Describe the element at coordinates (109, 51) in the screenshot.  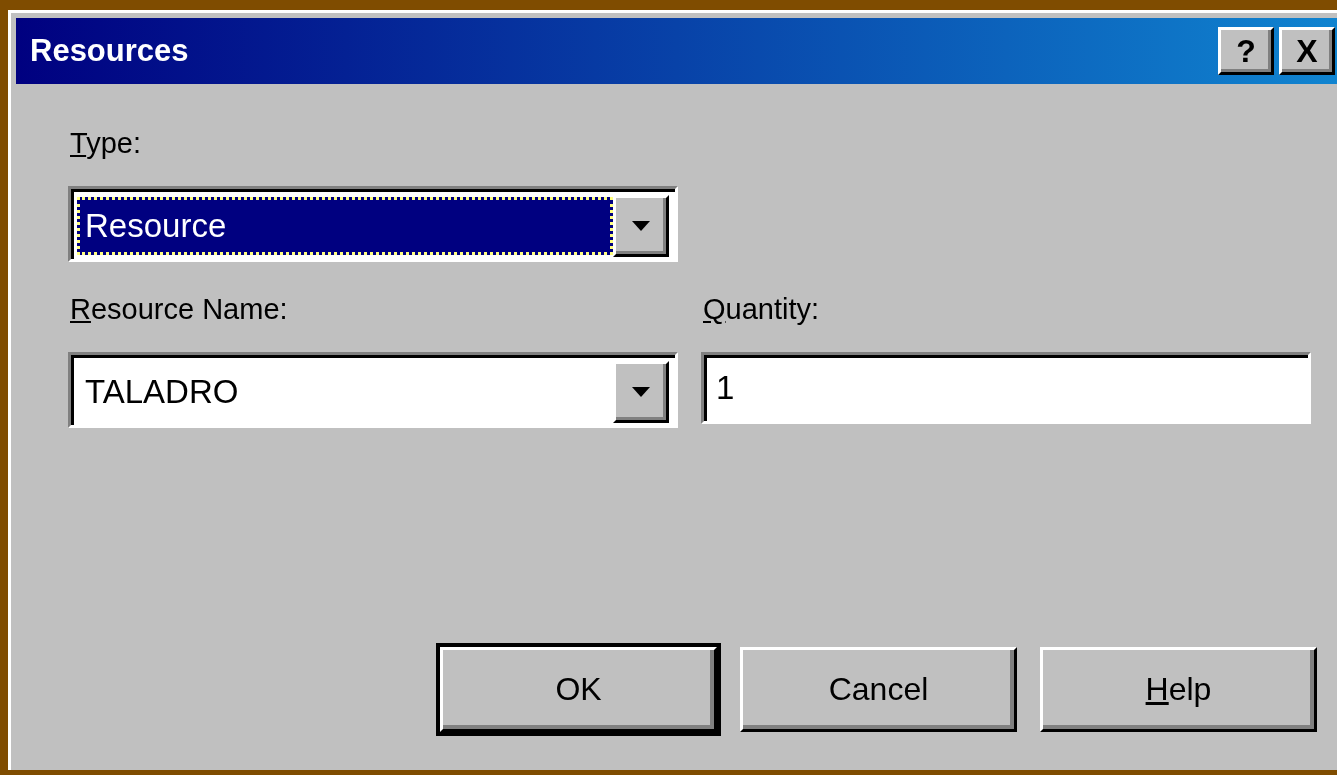
I see `window-title: Resources` at that location.